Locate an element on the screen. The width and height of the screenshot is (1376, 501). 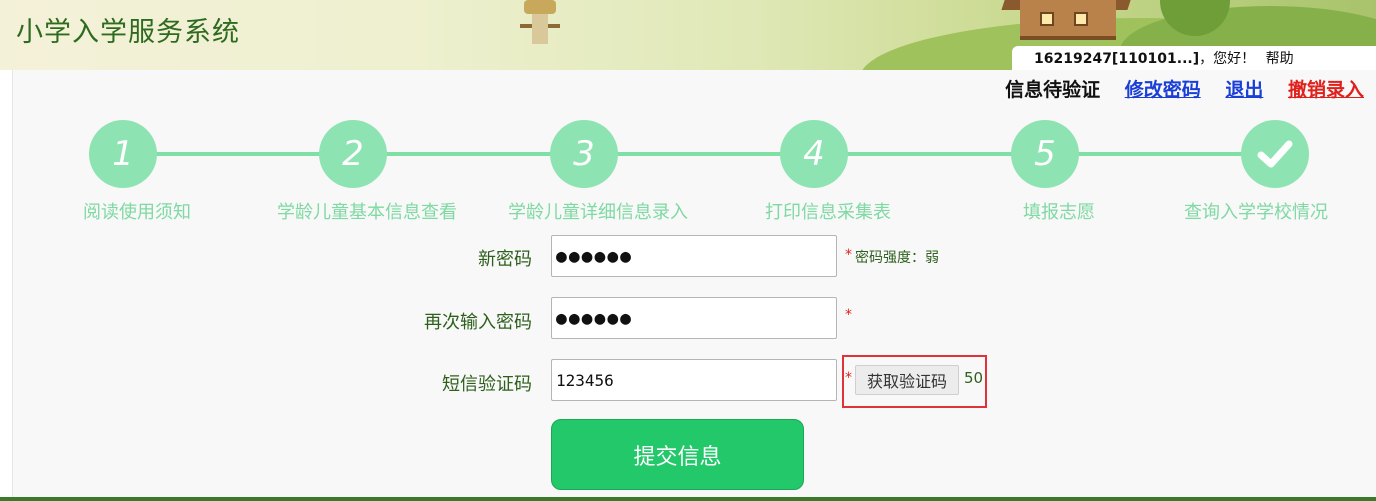
step-1-circle: 1 is located at coordinates (123, 154).